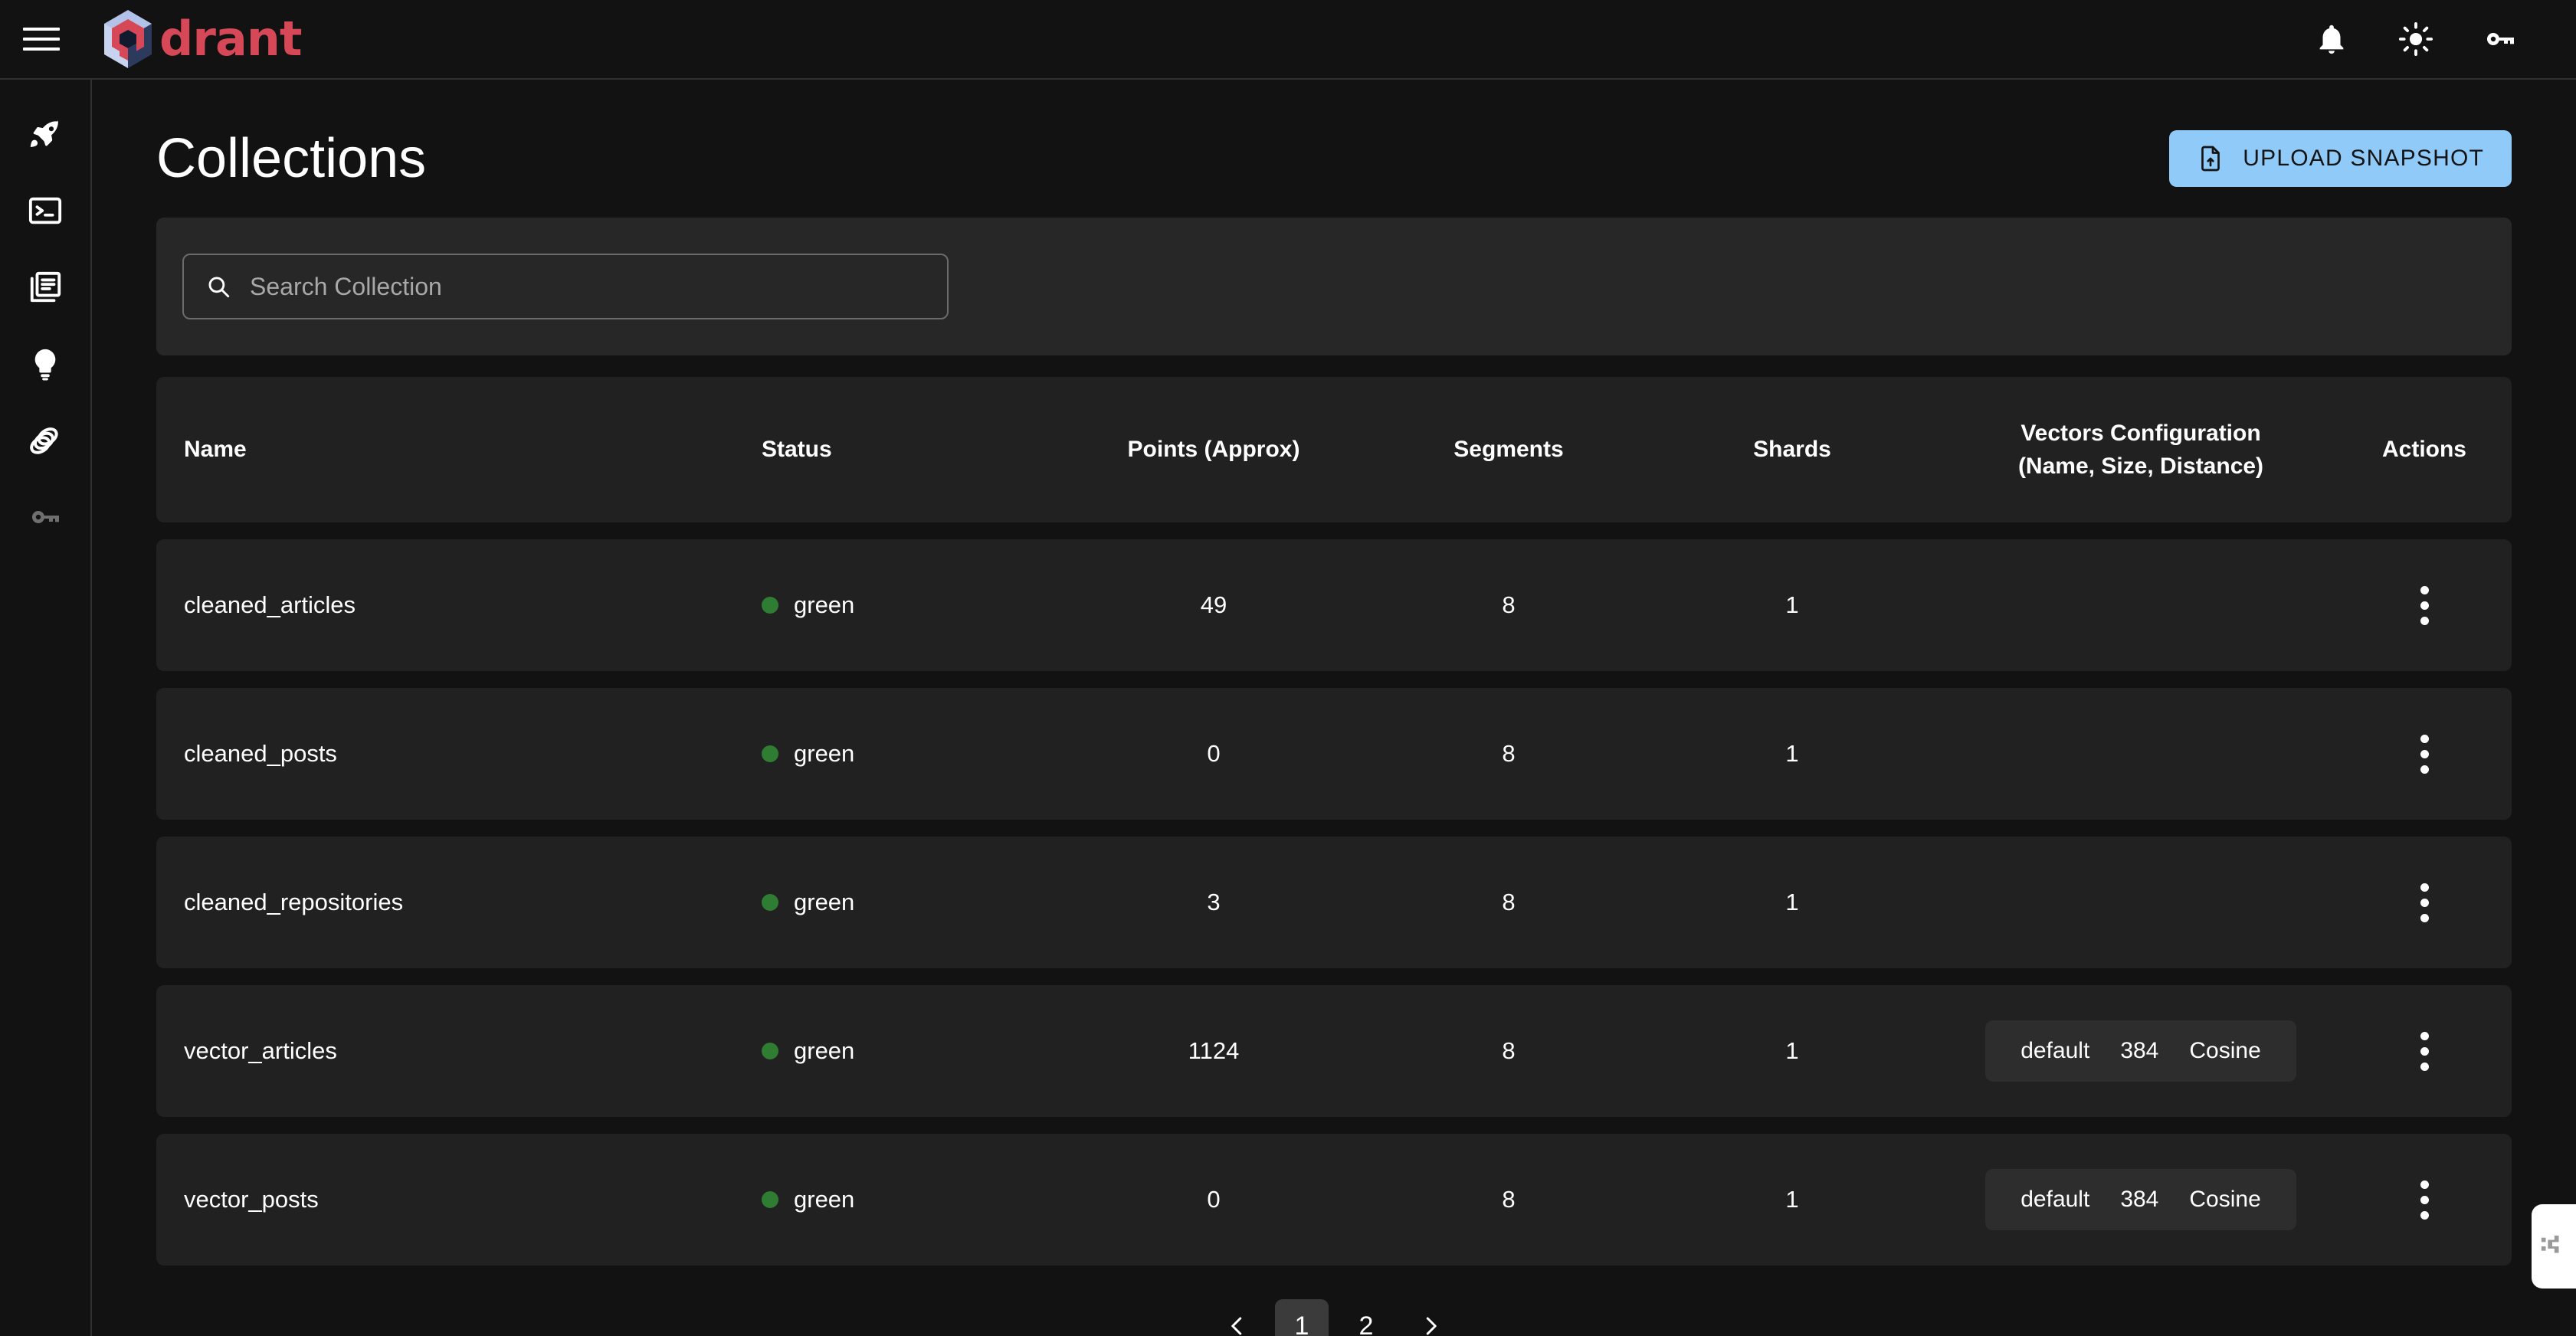 The image size is (2576, 1336). What do you see at coordinates (219, 287) in the screenshot?
I see `search-icon` at bounding box center [219, 287].